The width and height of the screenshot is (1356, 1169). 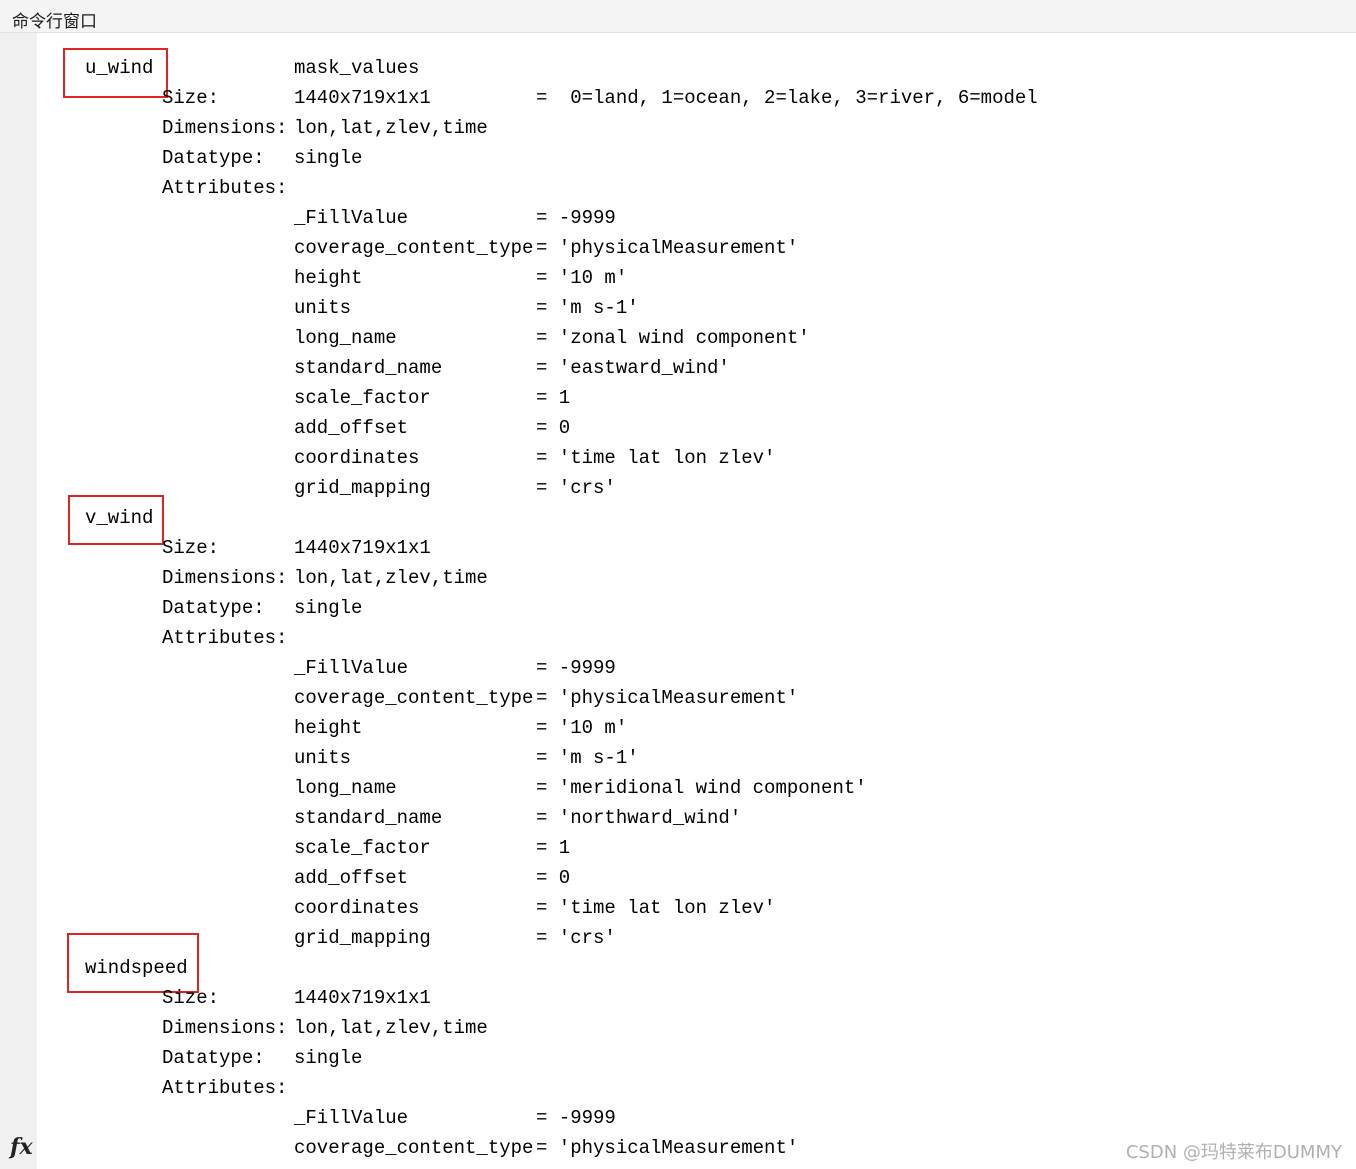 What do you see at coordinates (357, 68) in the screenshot?
I see `mask-key: mask_values` at bounding box center [357, 68].